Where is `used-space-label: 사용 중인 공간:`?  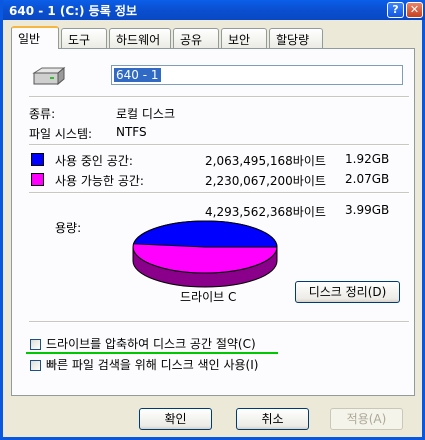 used-space-label: 사용 중인 공간: is located at coordinates (94, 161).